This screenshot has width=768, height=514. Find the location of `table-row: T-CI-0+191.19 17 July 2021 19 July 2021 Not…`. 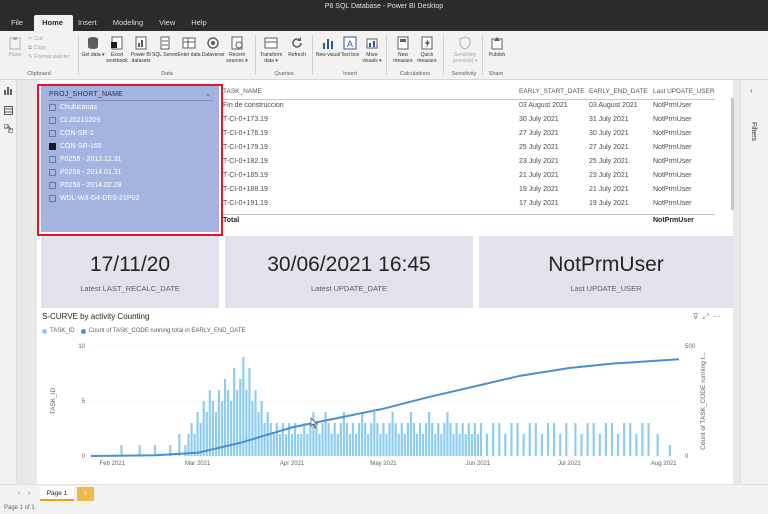

table-row: T-CI-0+191.19 17 July 2021 19 July 2021 Not… is located at coordinates (469, 204).